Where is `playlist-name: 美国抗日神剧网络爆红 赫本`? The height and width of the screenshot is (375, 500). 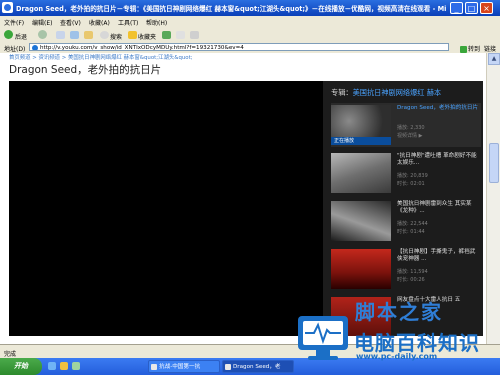 playlist-name: 美国抗日神剧网络爆红 赫本 is located at coordinates (397, 92).